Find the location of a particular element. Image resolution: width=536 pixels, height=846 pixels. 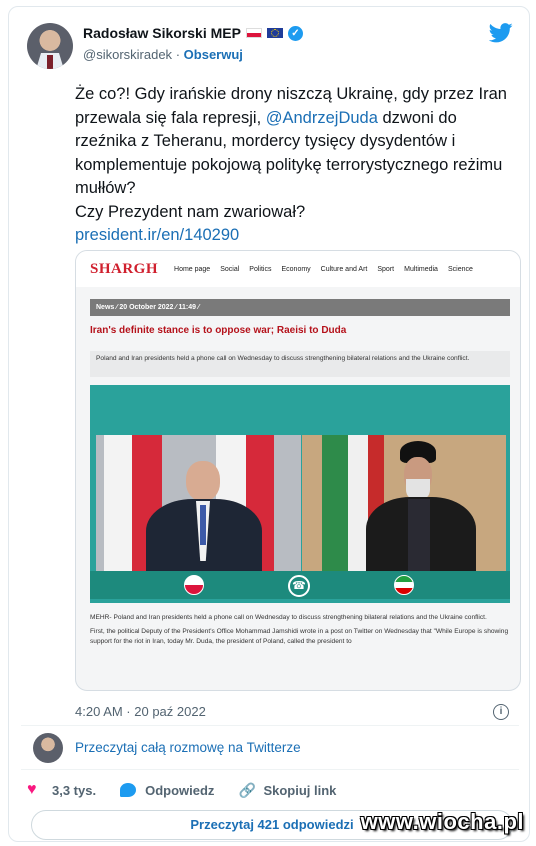

conversation-avatar is located at coordinates (48, 748).